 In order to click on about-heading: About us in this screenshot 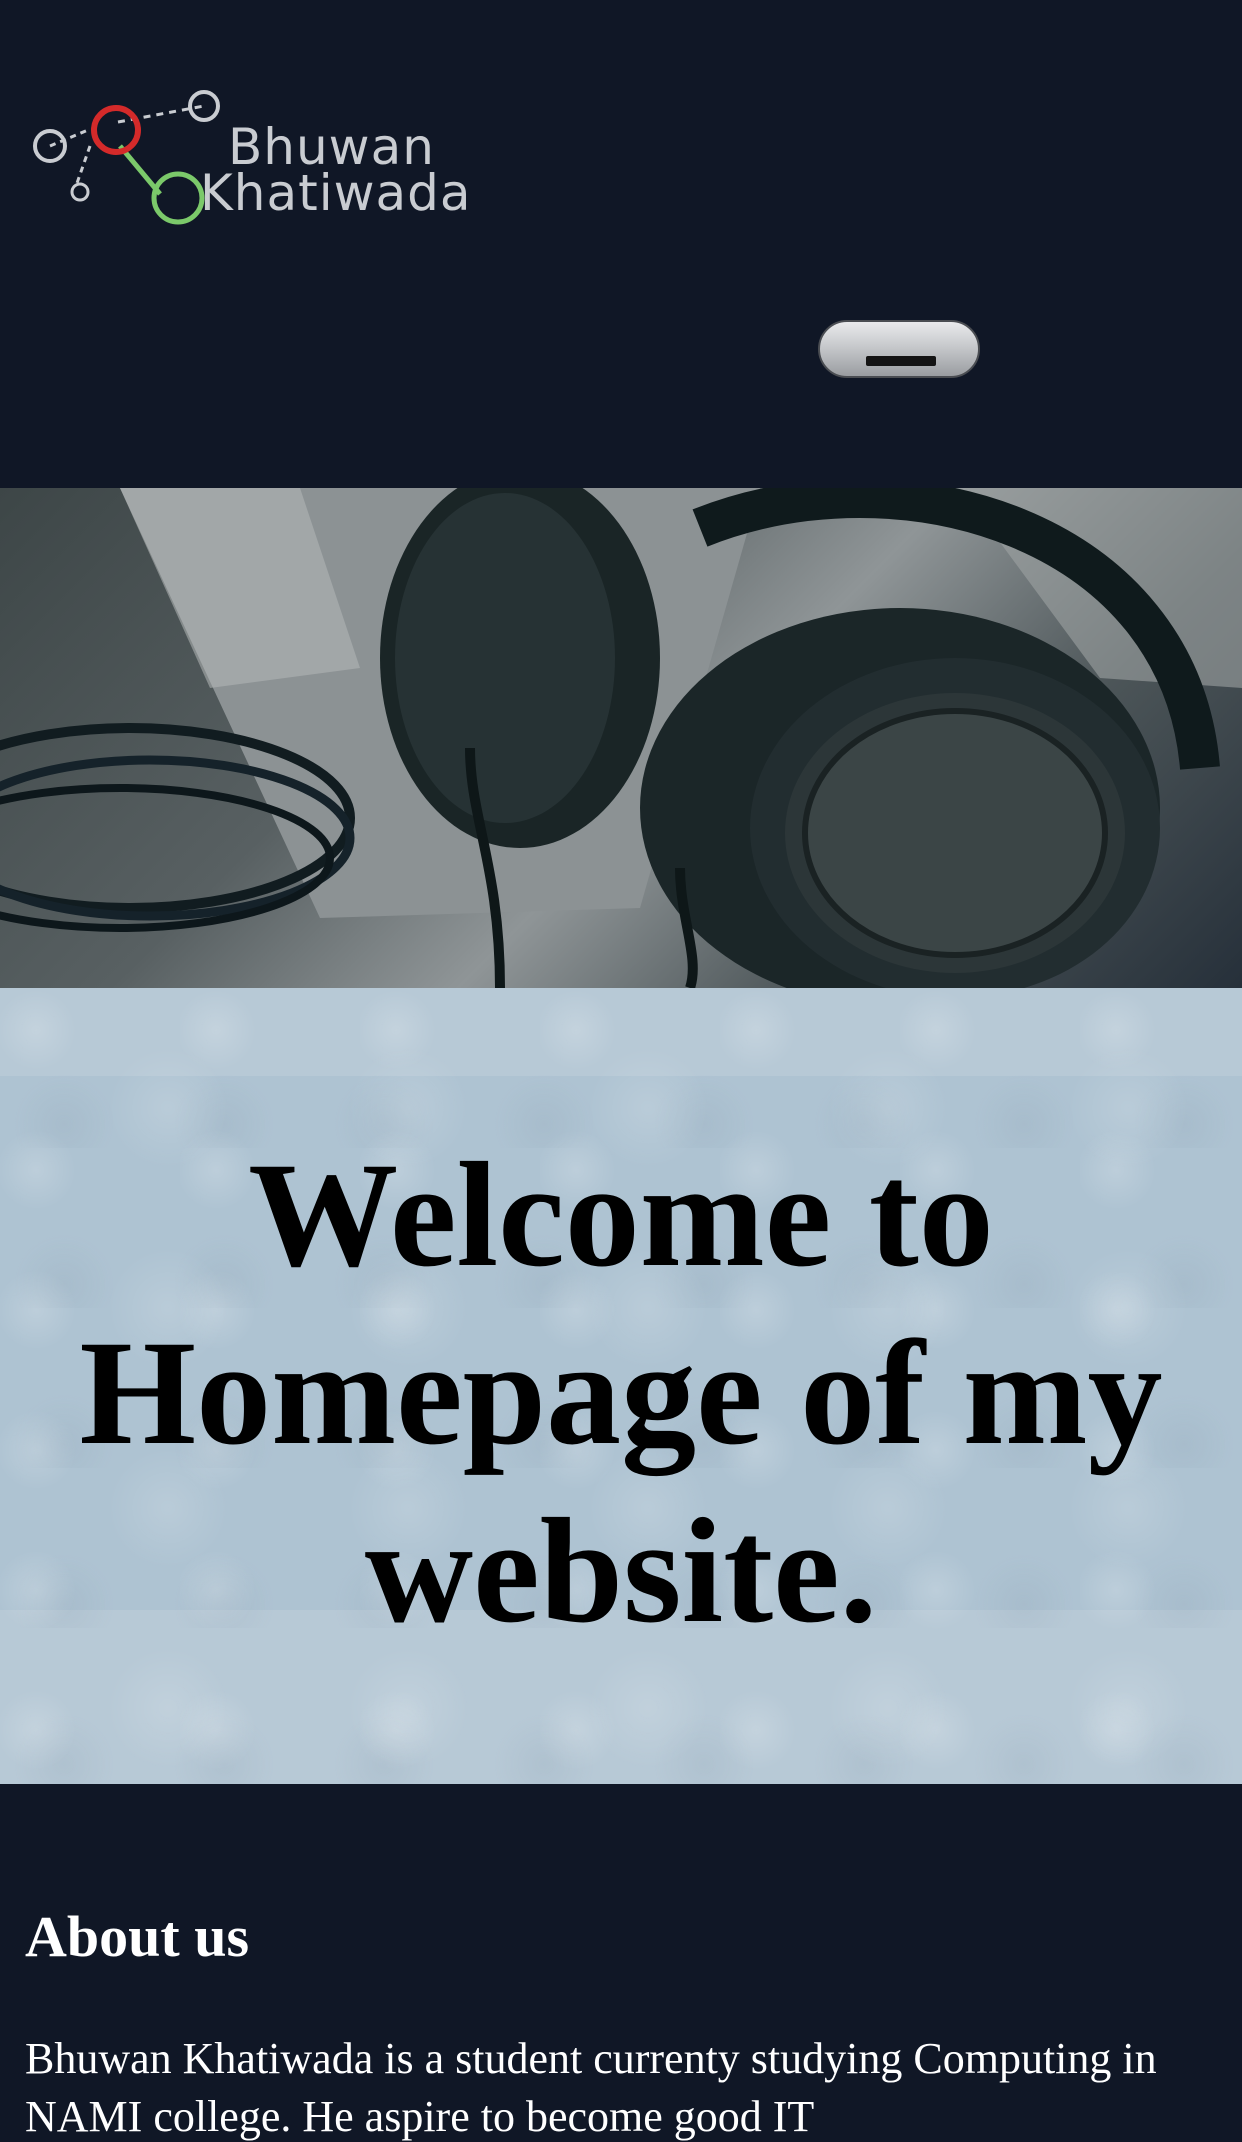, I will do `click(137, 1936)`.